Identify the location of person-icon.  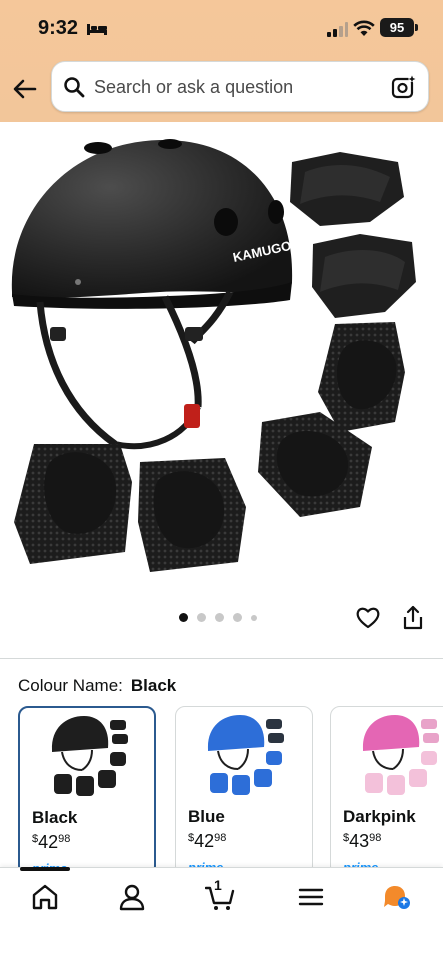
(132, 897).